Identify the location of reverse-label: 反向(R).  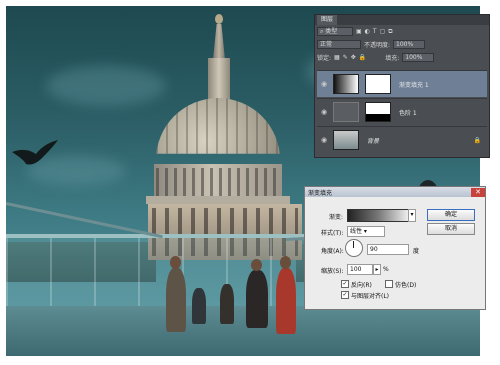
(361, 285).